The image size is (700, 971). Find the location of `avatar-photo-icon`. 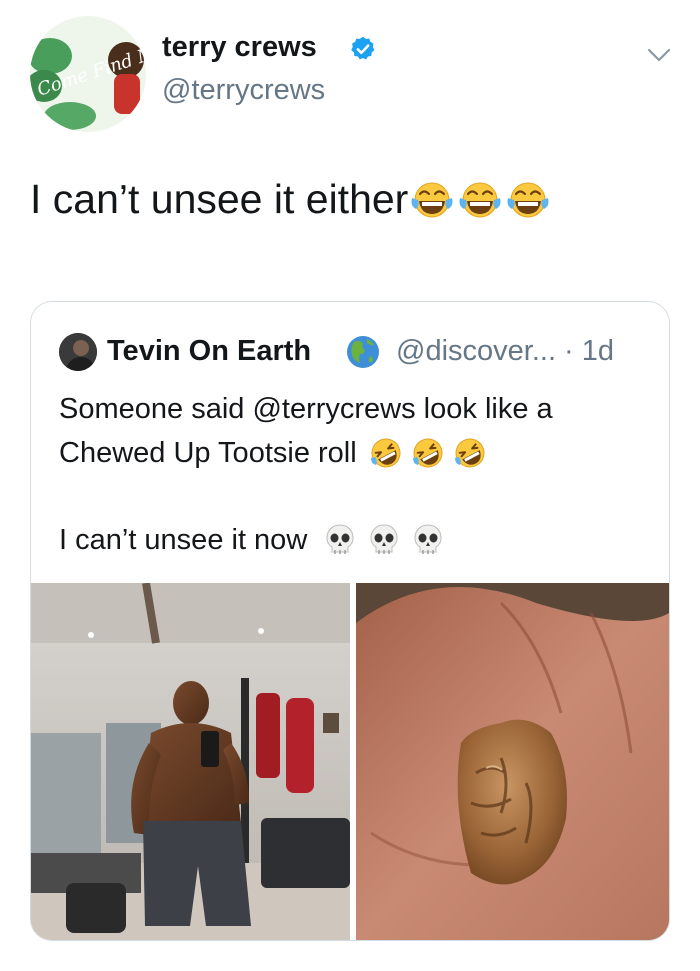

avatar-photo-icon is located at coordinates (78, 352).